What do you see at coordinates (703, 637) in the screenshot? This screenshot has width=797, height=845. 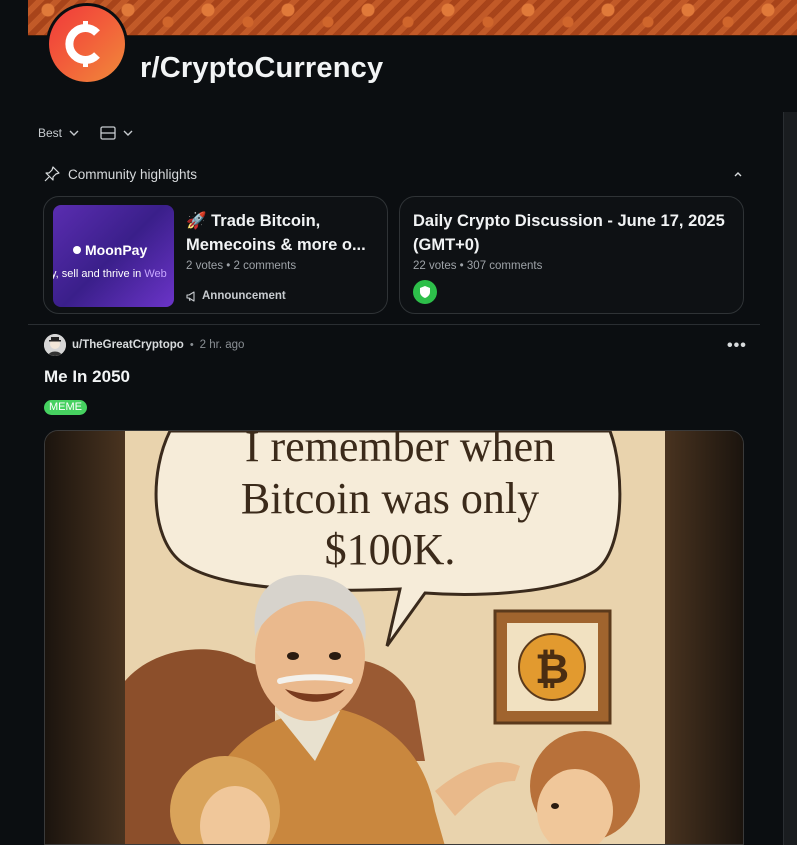 I see `image-blur-right` at bounding box center [703, 637].